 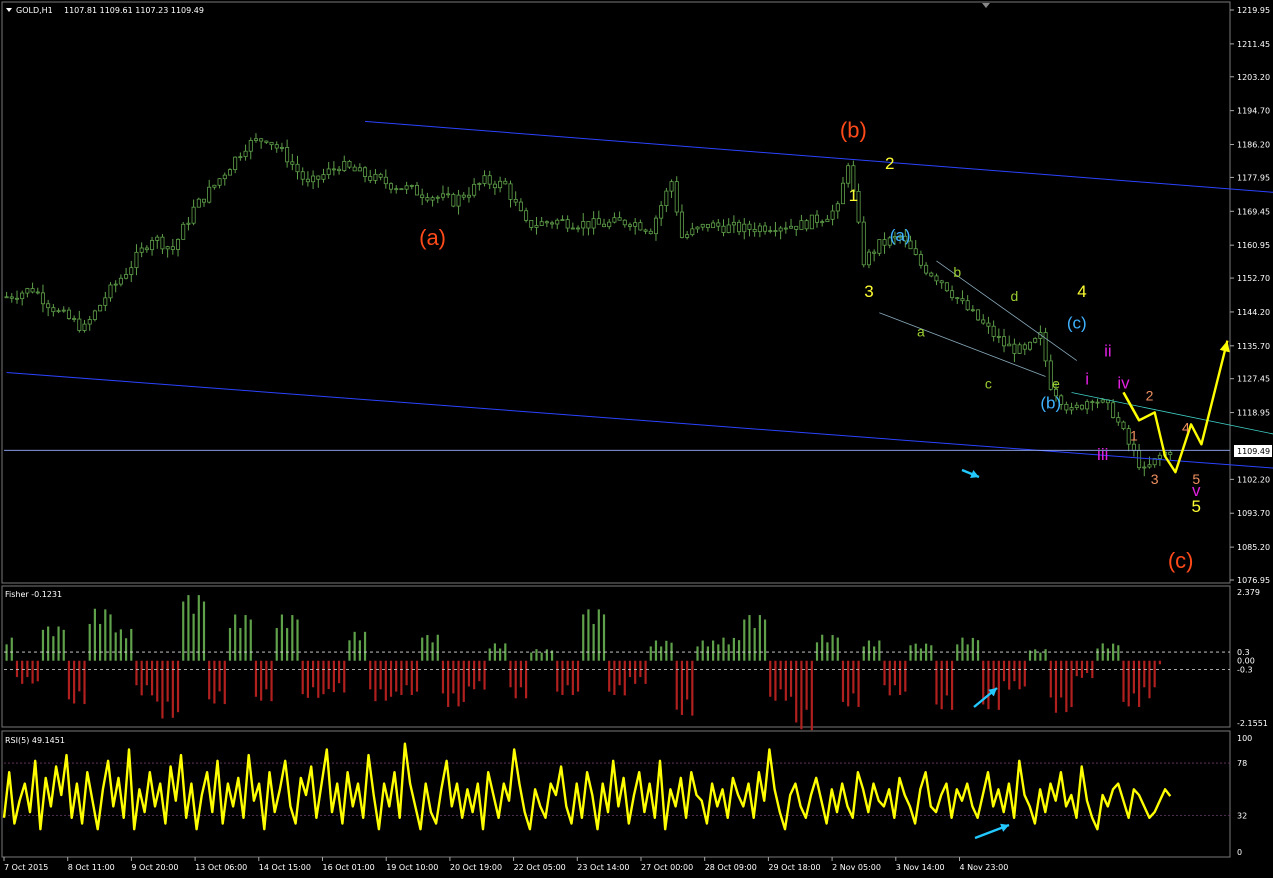 What do you see at coordinates (1248, 592) in the screenshot?
I see `fisher-tick-label: 2.379` at bounding box center [1248, 592].